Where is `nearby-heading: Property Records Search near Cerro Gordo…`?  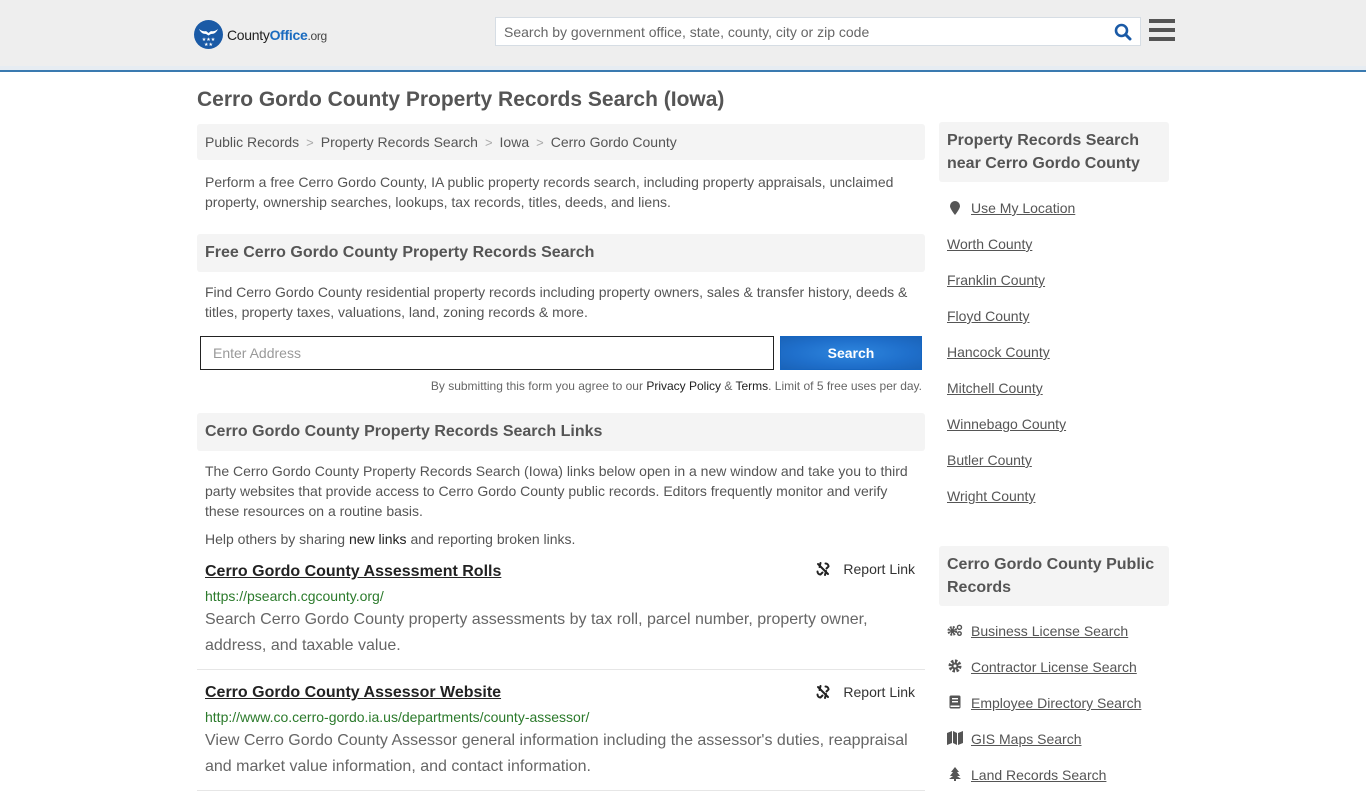 nearby-heading: Property Records Search near Cerro Gordo… is located at coordinates (1054, 152).